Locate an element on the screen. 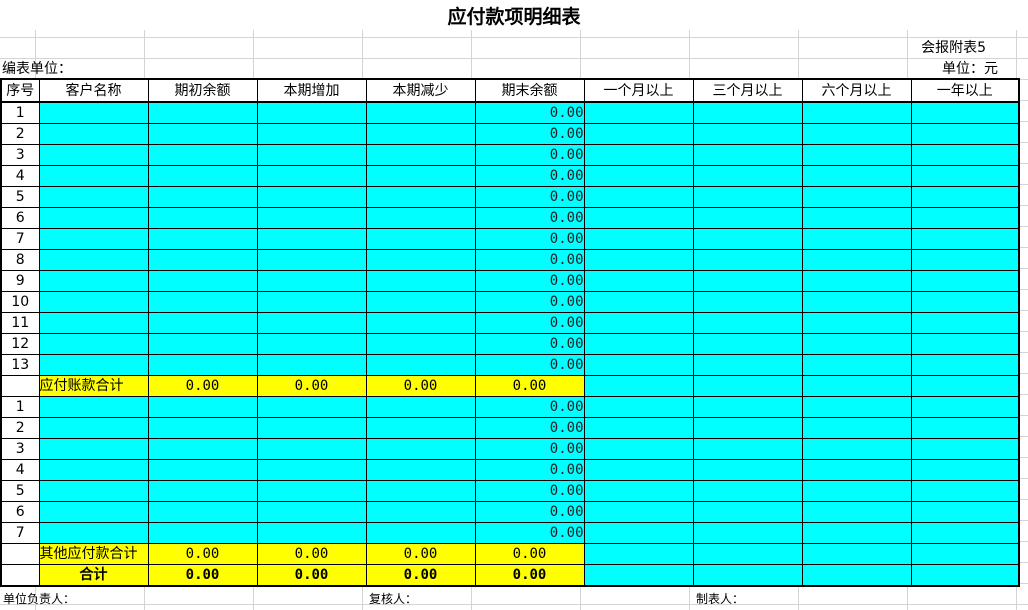 This screenshot has height=610, width=1028. column-header: 六个月以上 is located at coordinates (856, 90).